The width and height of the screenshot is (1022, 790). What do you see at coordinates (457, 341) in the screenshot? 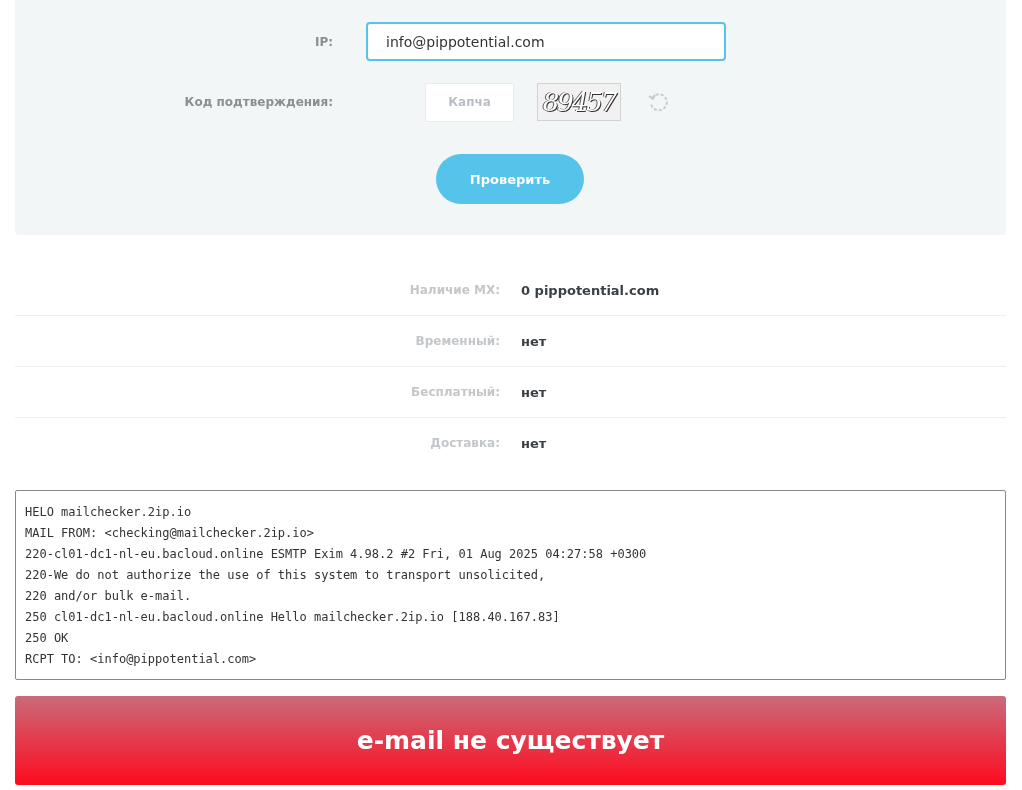
I see `result-label: Временный:` at bounding box center [457, 341].